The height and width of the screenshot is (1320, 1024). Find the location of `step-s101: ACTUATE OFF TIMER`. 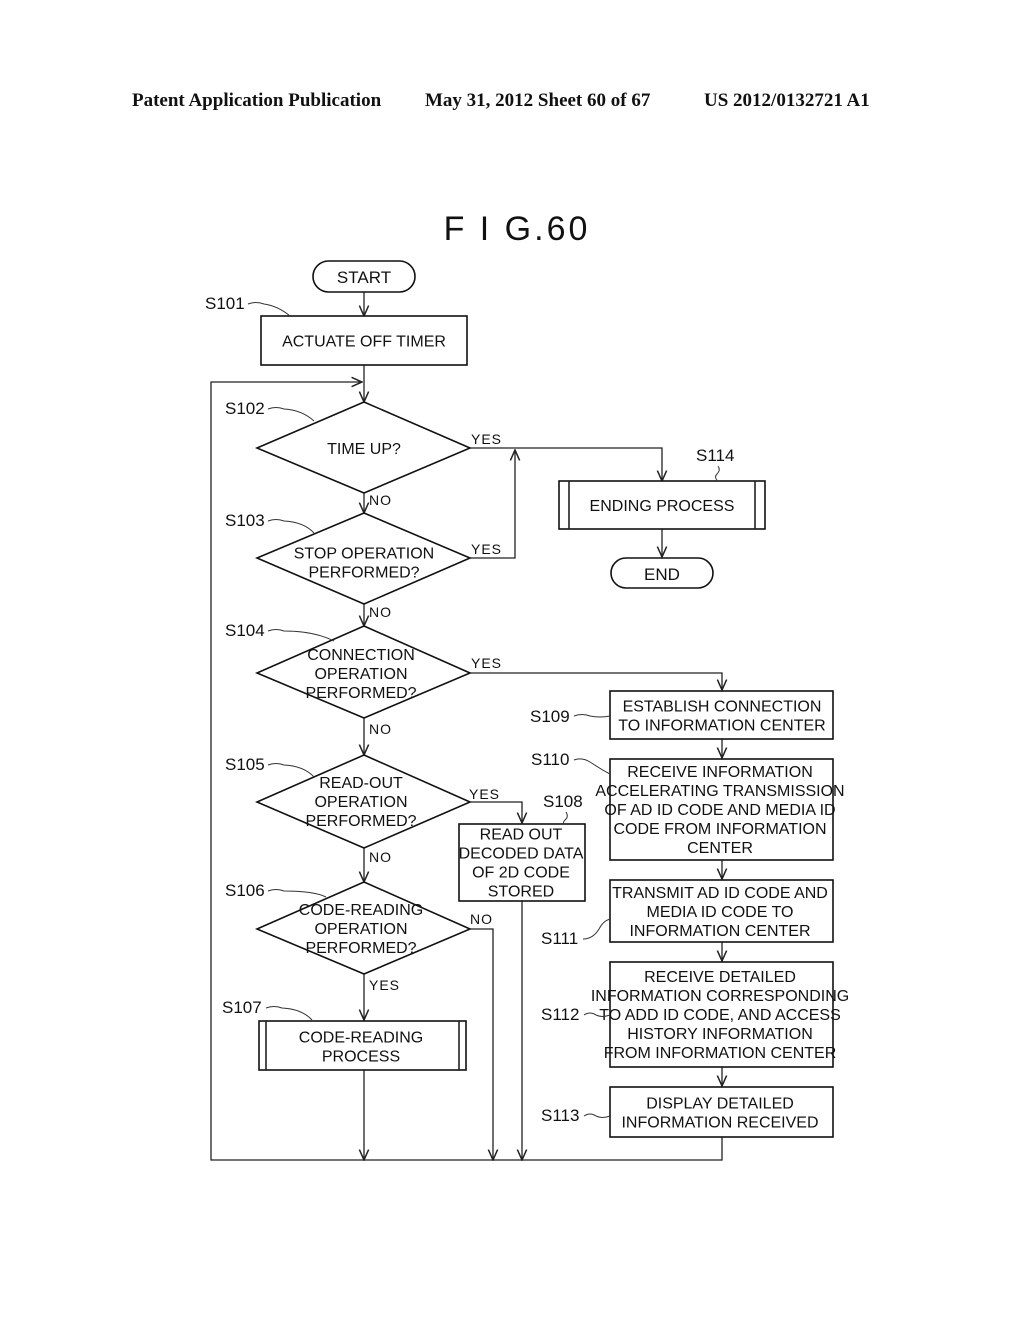

step-s101: ACTUATE OFF TIMER is located at coordinates (364, 340).